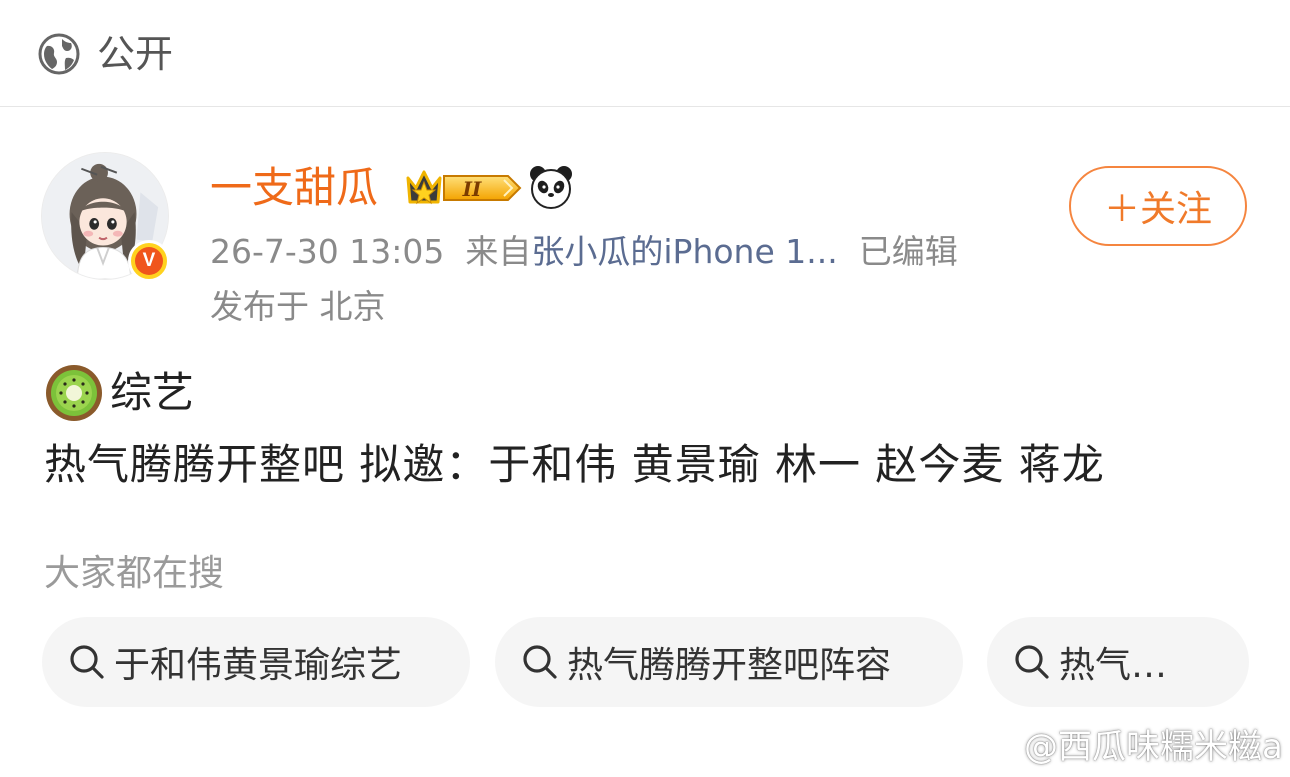  What do you see at coordinates (294, 188) in the screenshot?
I see `username: 一支甜瓜` at bounding box center [294, 188].